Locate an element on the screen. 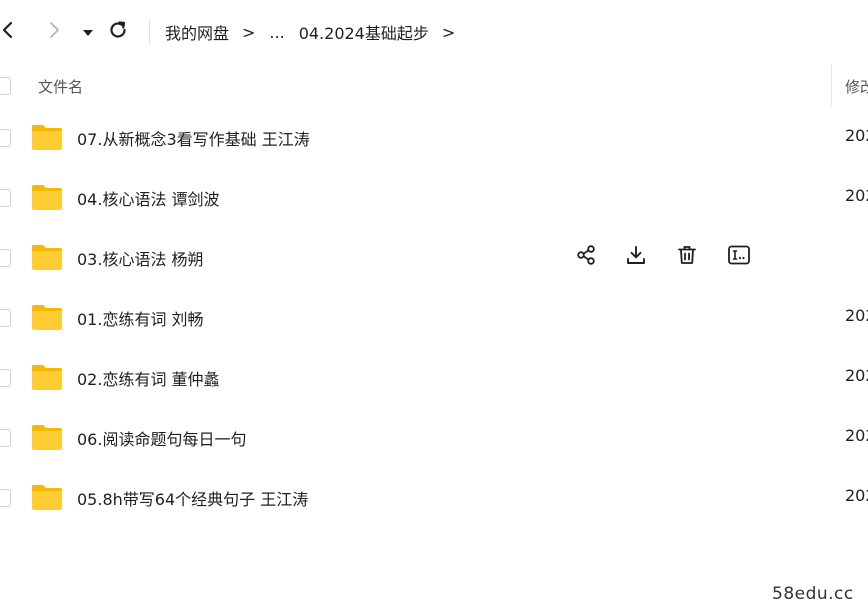 The width and height of the screenshot is (868, 614). column-header-modified: 修改 is located at coordinates (856, 86).